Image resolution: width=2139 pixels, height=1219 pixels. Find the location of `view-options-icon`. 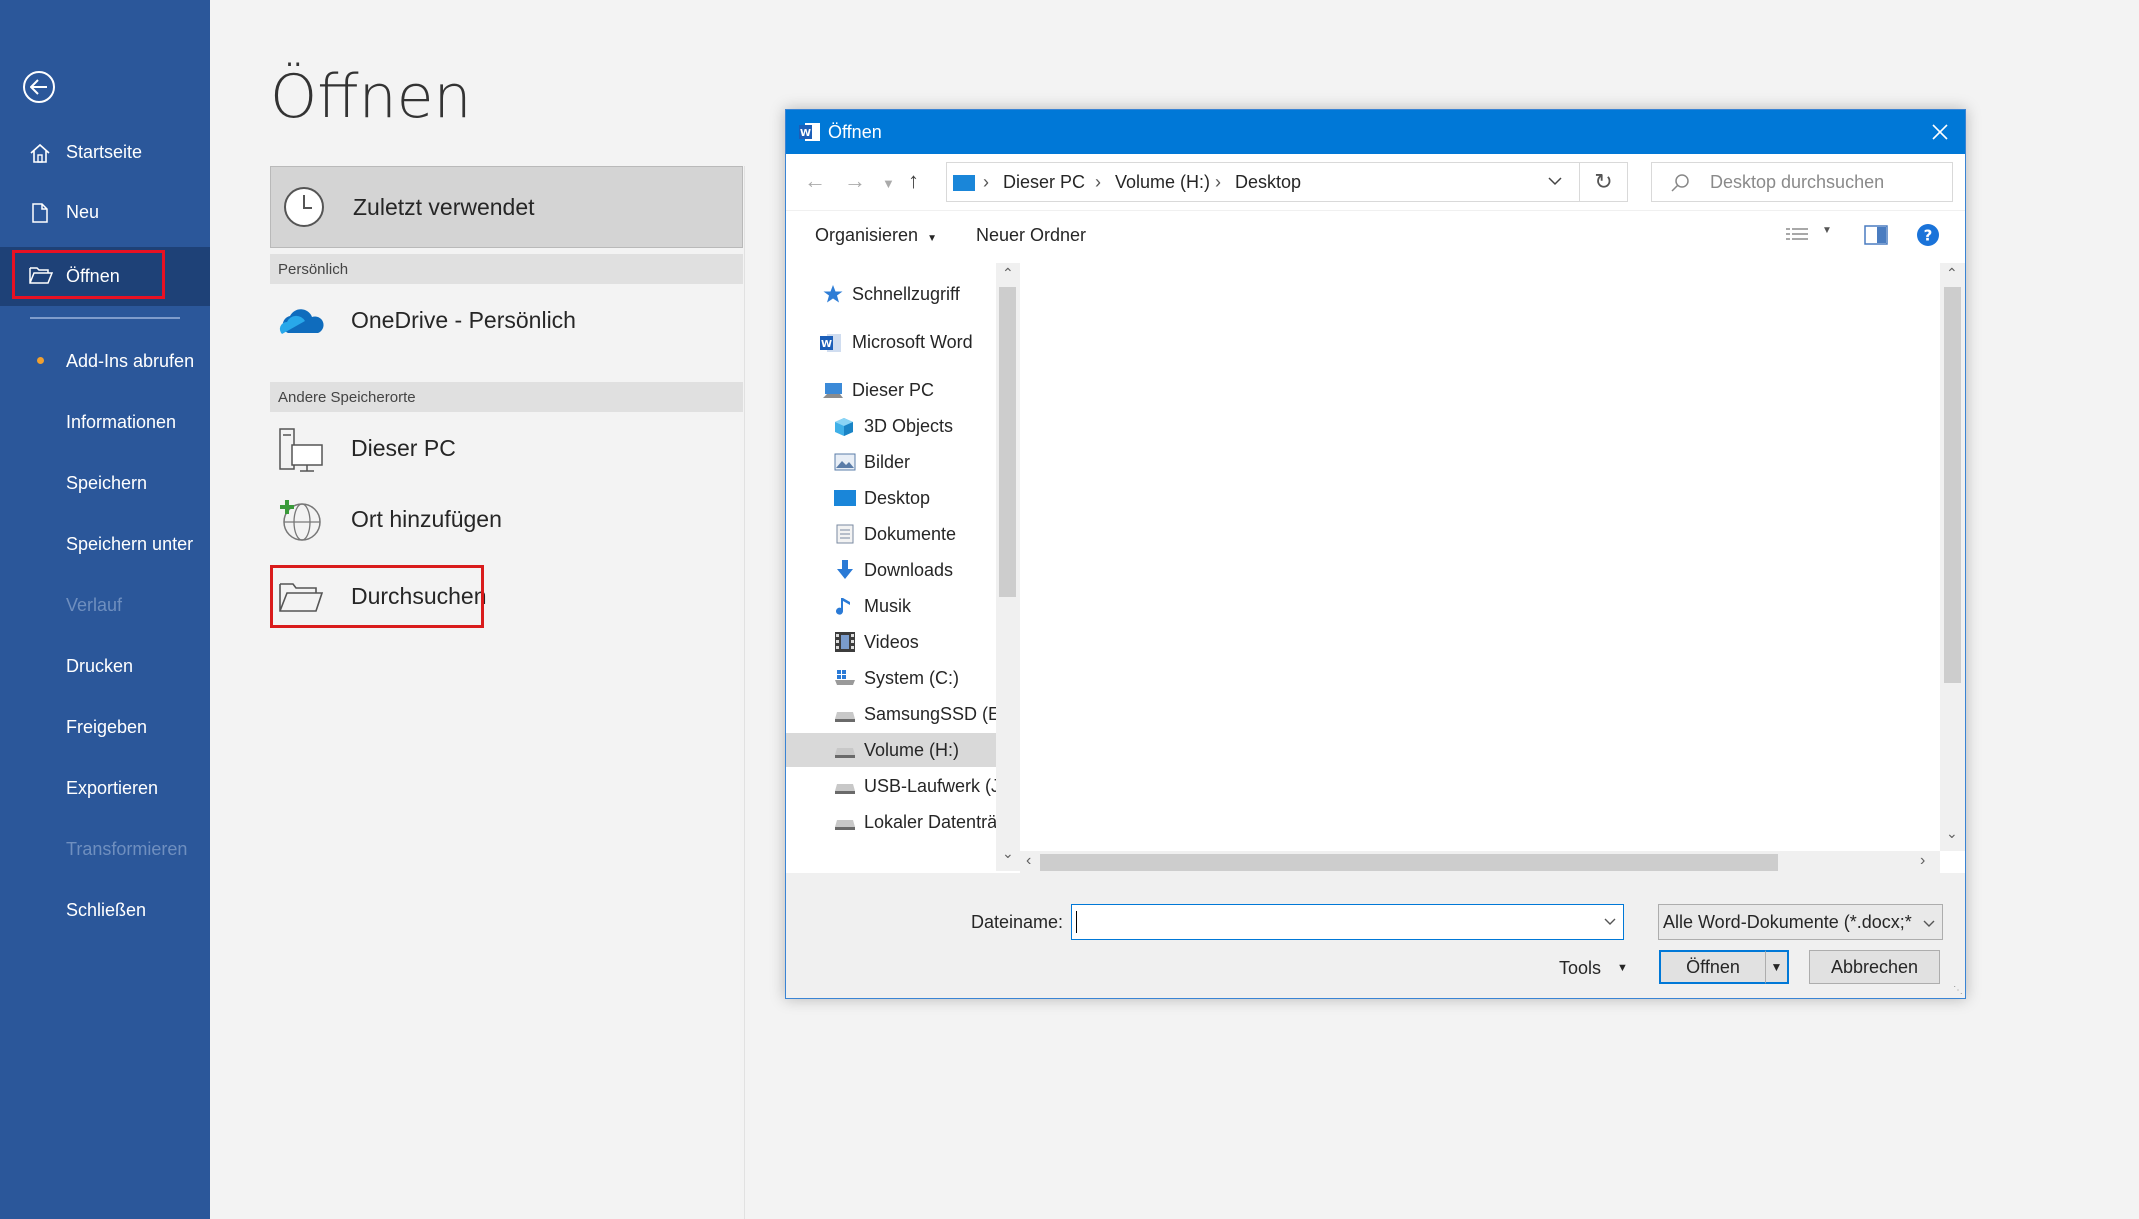

view-options-icon is located at coordinates (1798, 238).